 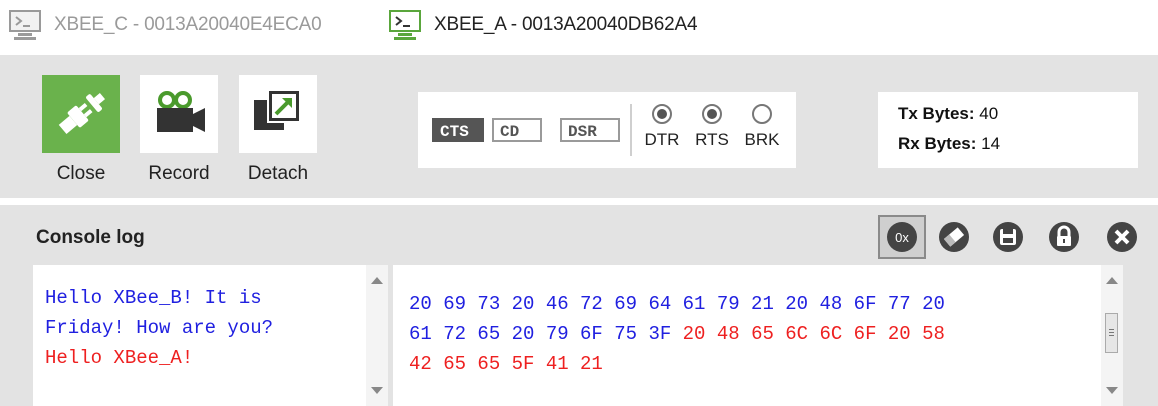 I want to click on close-button: Close, so click(x=81, y=130).